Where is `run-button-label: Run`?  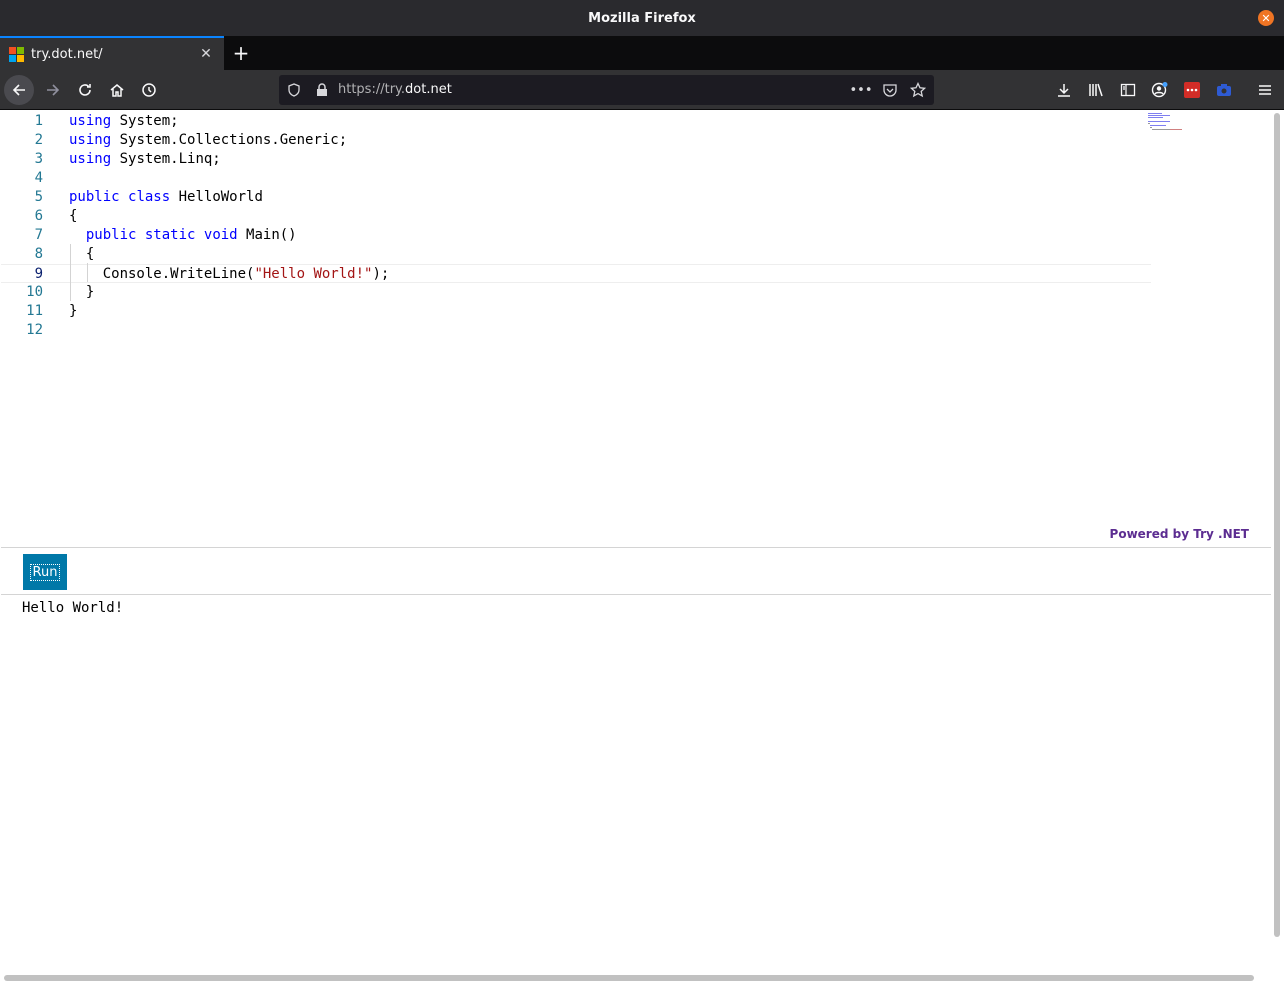 run-button-label: Run is located at coordinates (45, 572).